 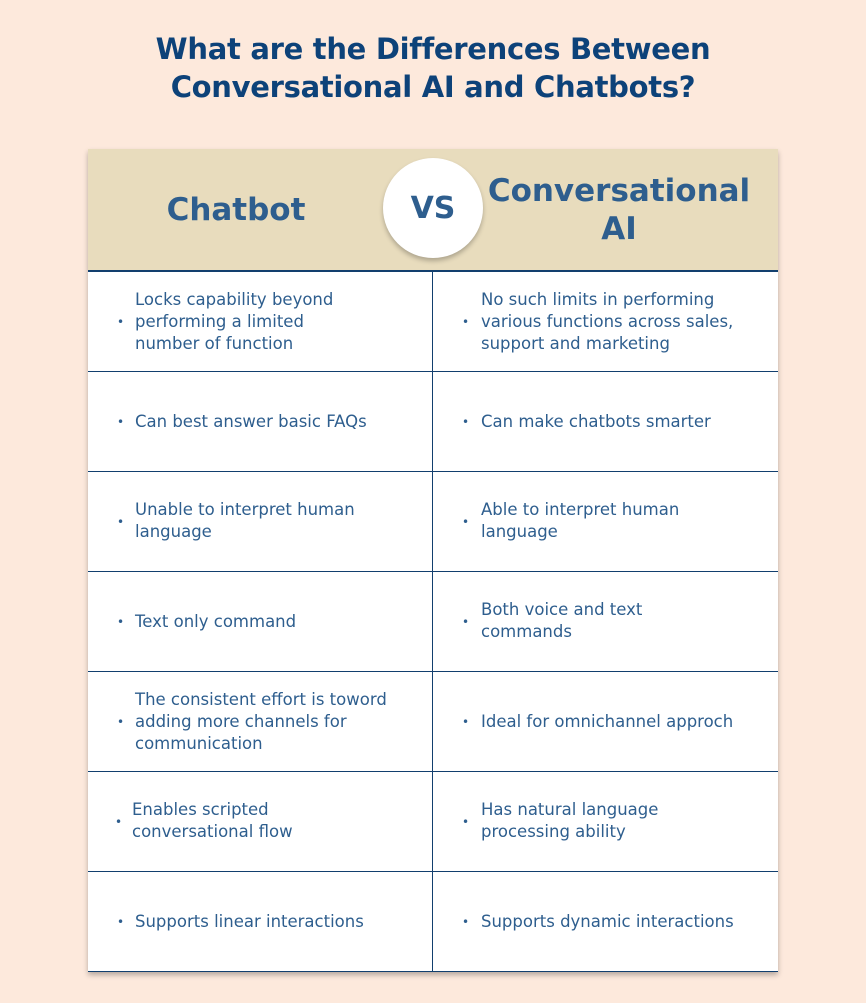 What do you see at coordinates (251, 421) in the screenshot?
I see `cell-text: Can best answer basic FAQs` at bounding box center [251, 421].